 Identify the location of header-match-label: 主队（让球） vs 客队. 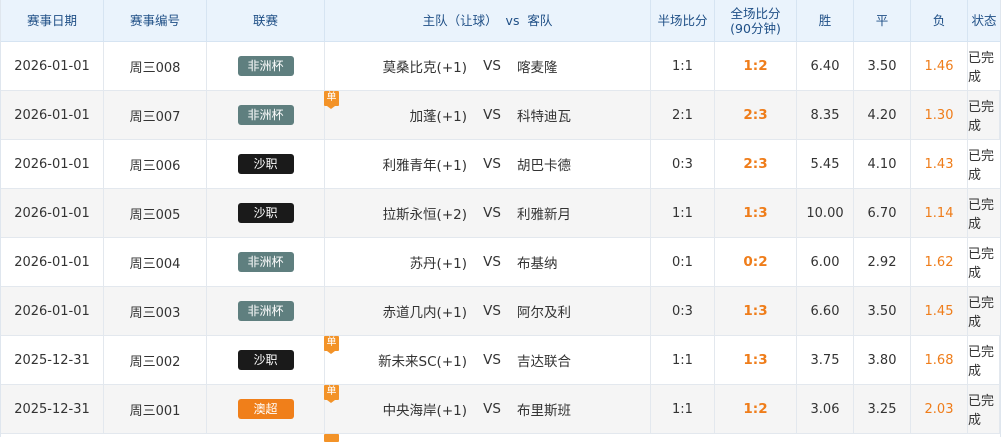
(487, 20).